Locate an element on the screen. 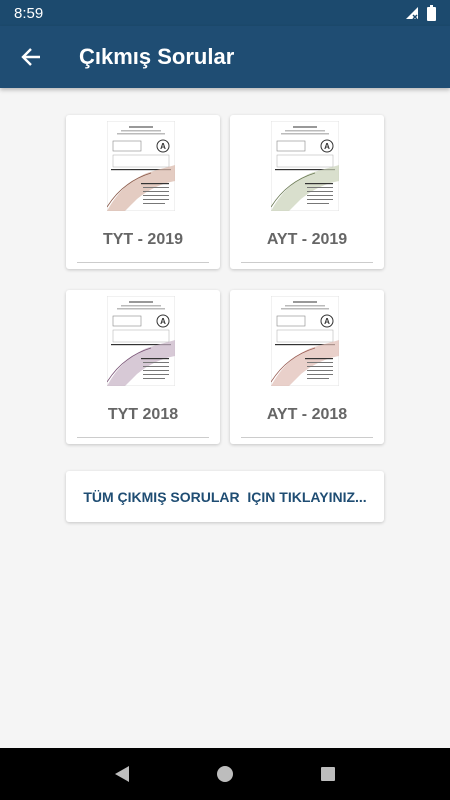 The height and width of the screenshot is (800, 450). battery-icon is located at coordinates (431, 13).